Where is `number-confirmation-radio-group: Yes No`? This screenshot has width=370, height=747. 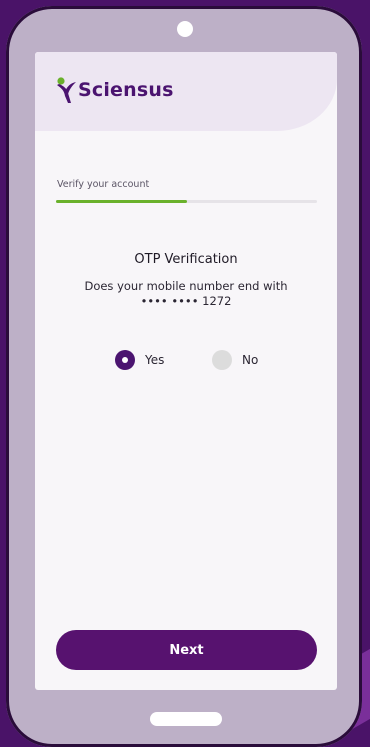
number-confirmation-radio-group: Yes No is located at coordinates (186, 362).